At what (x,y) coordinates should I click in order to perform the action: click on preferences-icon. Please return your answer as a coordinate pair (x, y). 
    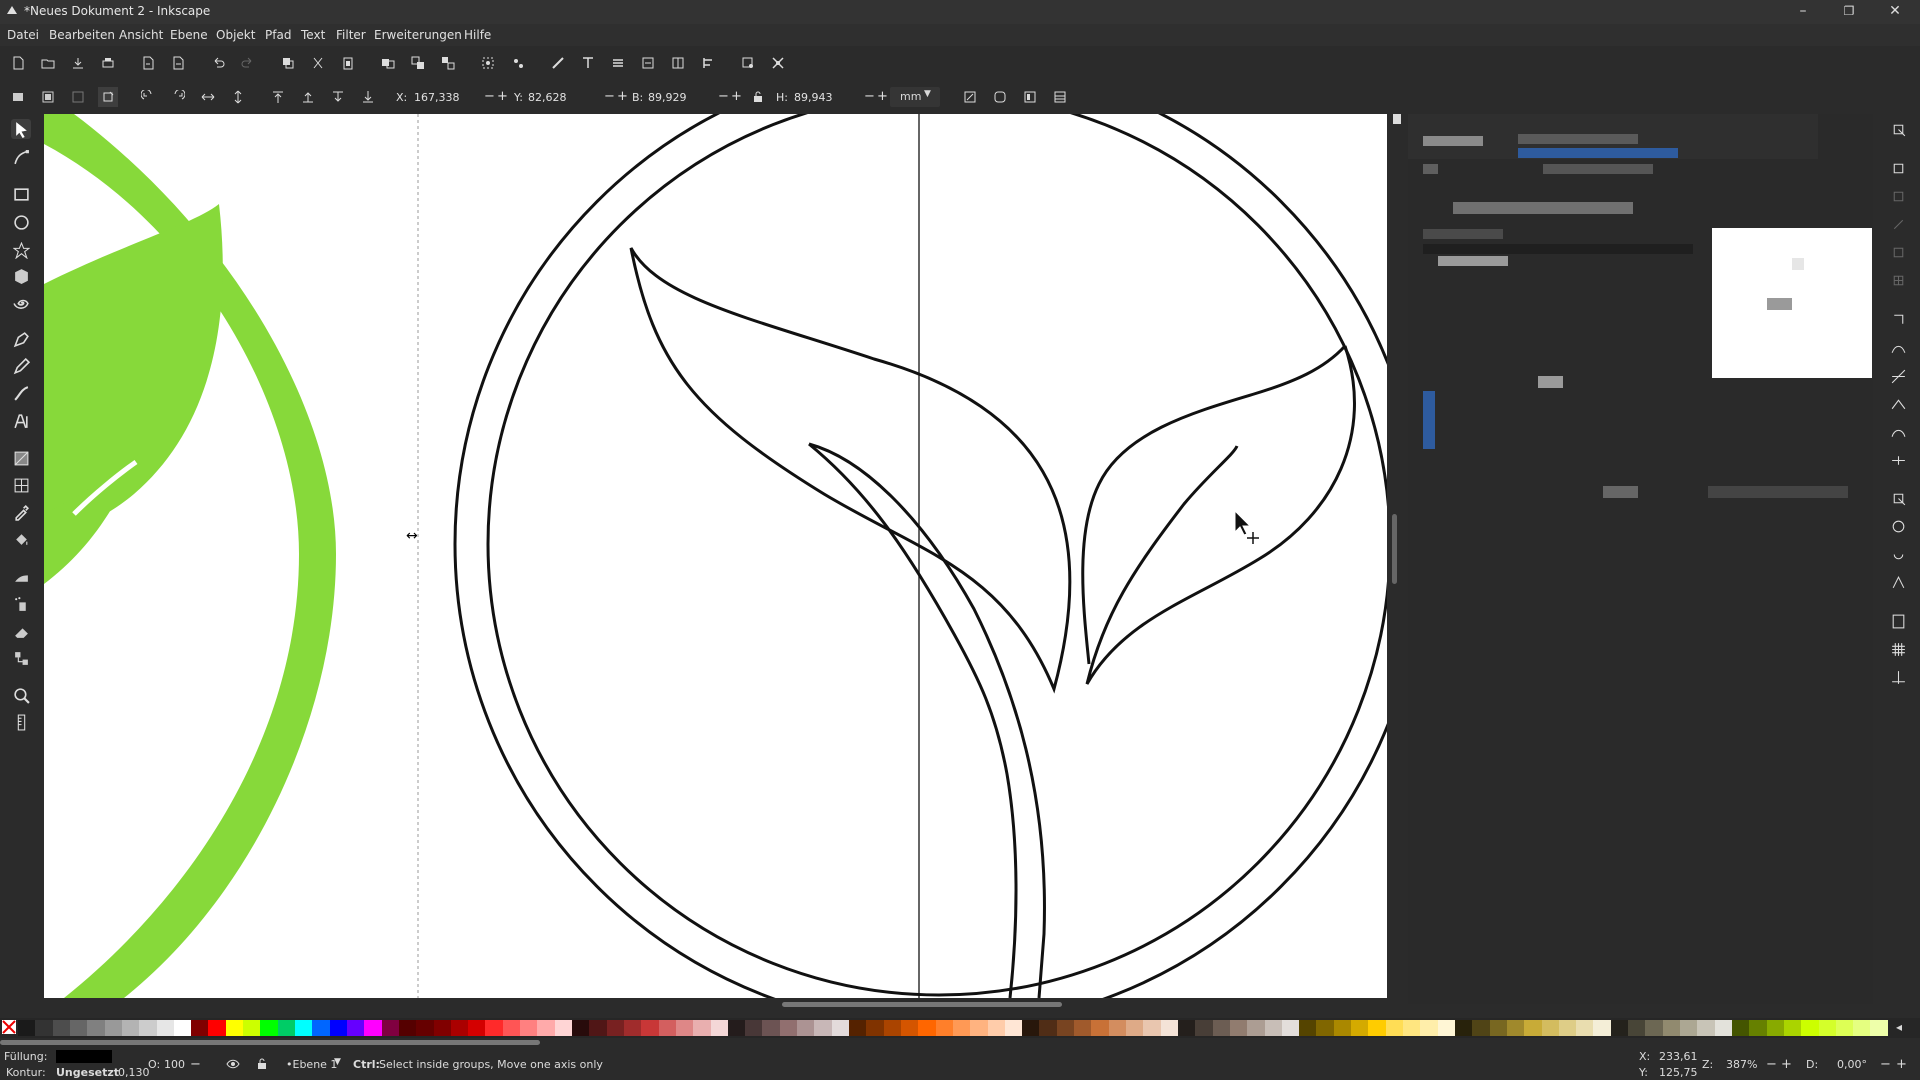
    Looking at the image, I should click on (778, 63).